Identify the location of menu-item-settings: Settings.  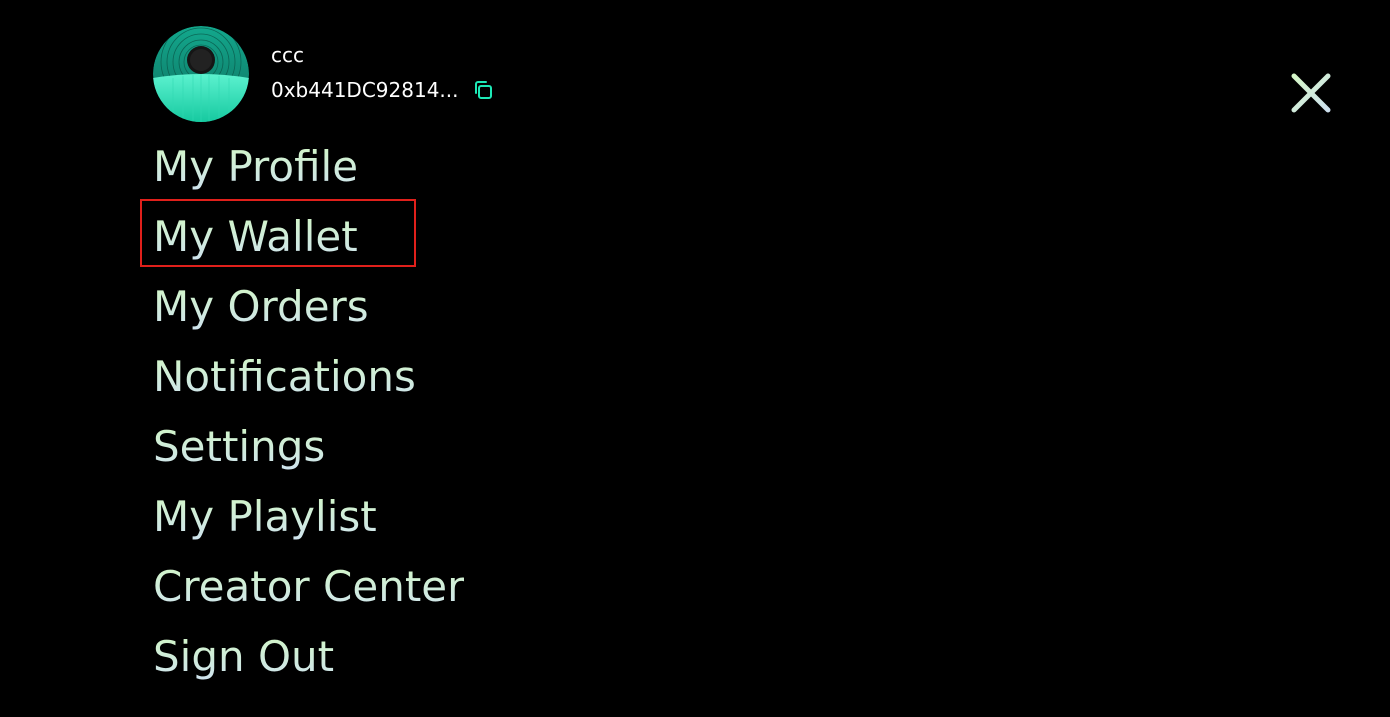
(308, 452).